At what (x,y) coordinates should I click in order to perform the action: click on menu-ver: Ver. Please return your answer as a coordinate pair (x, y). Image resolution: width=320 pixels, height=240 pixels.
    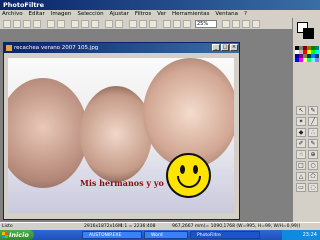
    Looking at the image, I should click on (161, 14).